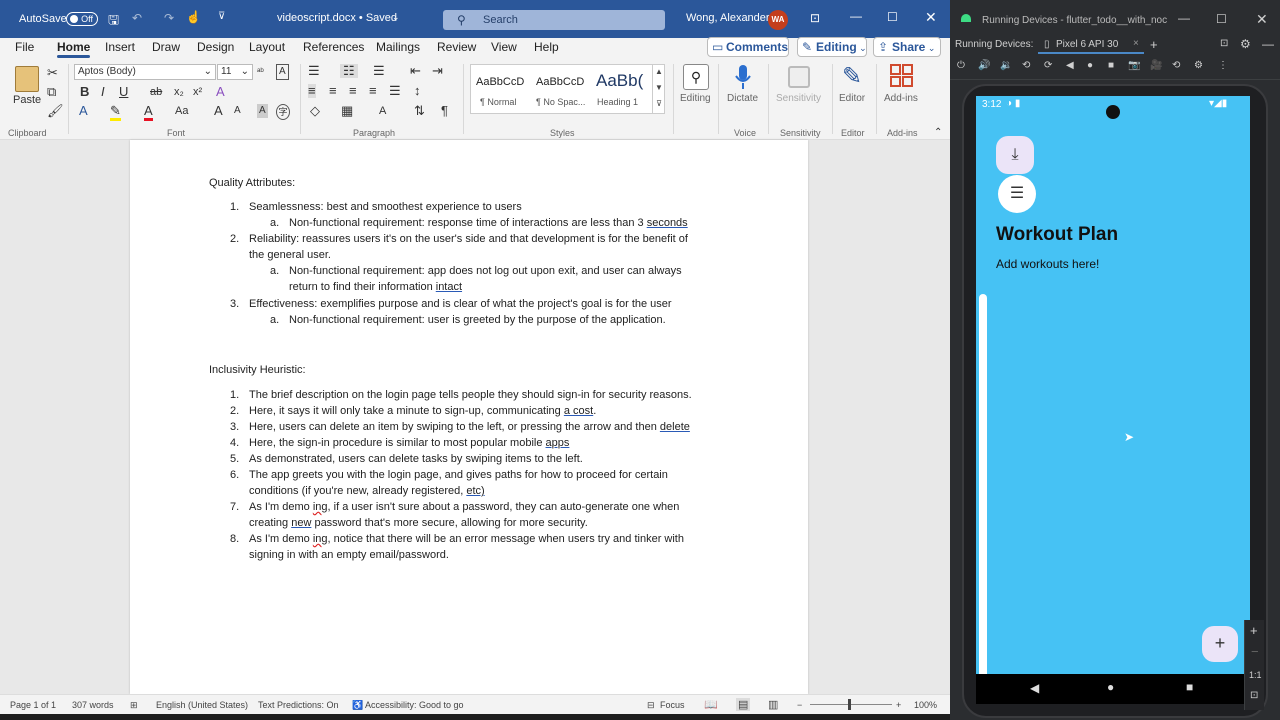  Describe the element at coordinates (961, 65) in the screenshot. I see `power-icon: ⏻` at that location.